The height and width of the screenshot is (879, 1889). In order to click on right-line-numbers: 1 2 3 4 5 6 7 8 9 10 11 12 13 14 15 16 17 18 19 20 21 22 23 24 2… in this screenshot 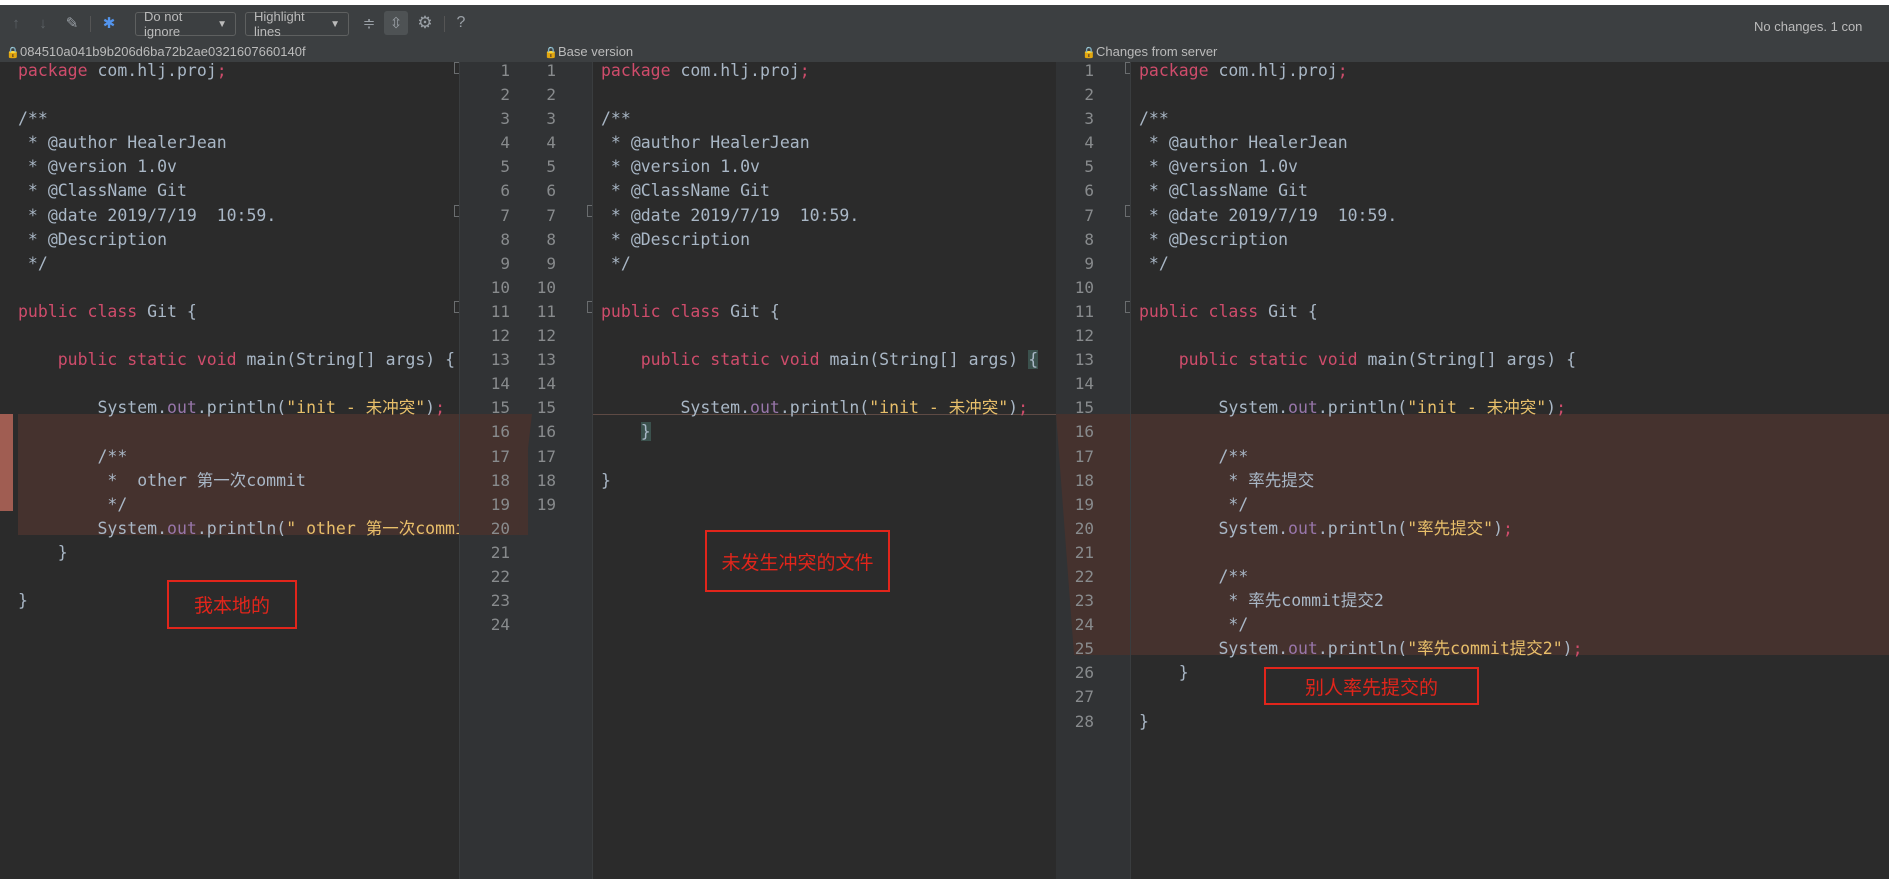, I will do `click(1082, 396)`.